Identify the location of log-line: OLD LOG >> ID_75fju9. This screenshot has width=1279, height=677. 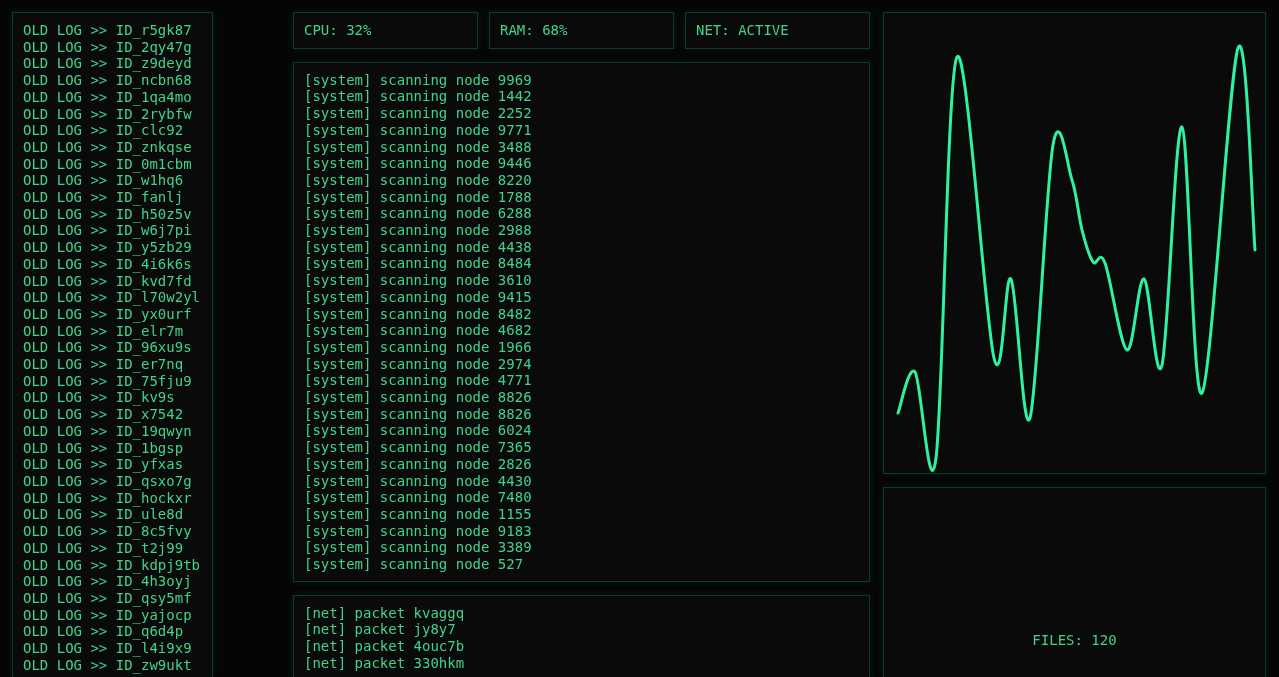
(108, 381).